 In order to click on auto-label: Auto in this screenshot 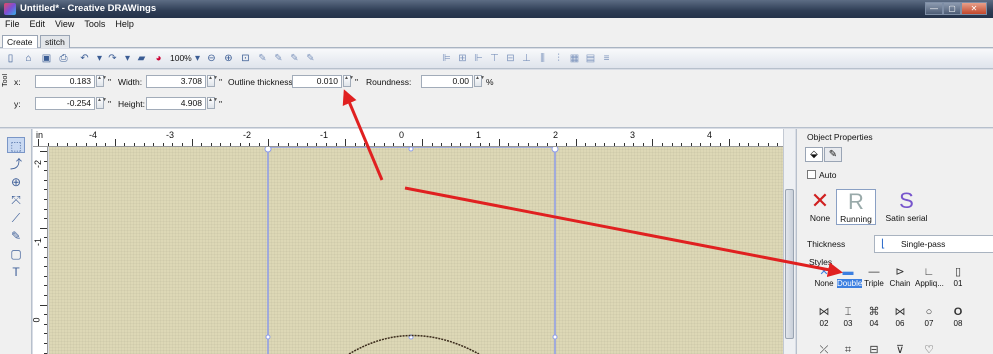, I will do `click(828, 175)`.